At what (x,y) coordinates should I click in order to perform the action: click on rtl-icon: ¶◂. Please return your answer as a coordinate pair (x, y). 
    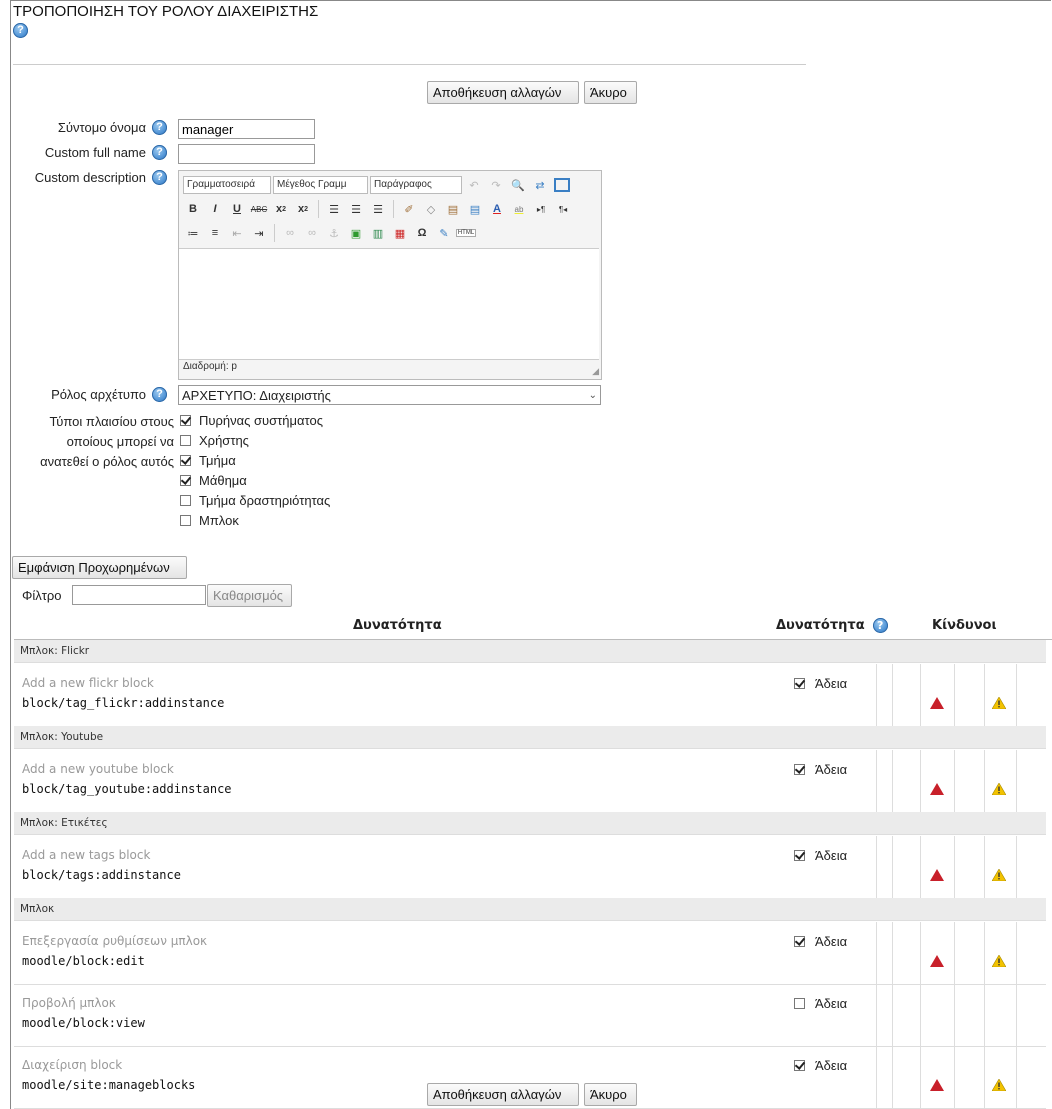
    Looking at the image, I should click on (563, 209).